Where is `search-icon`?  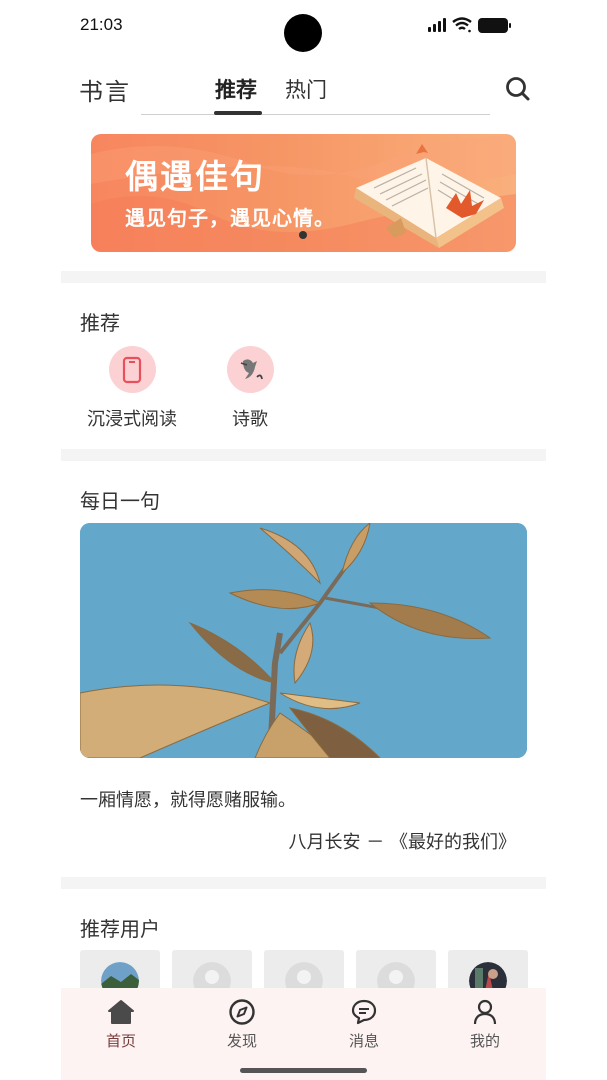
search-icon is located at coordinates (518, 89).